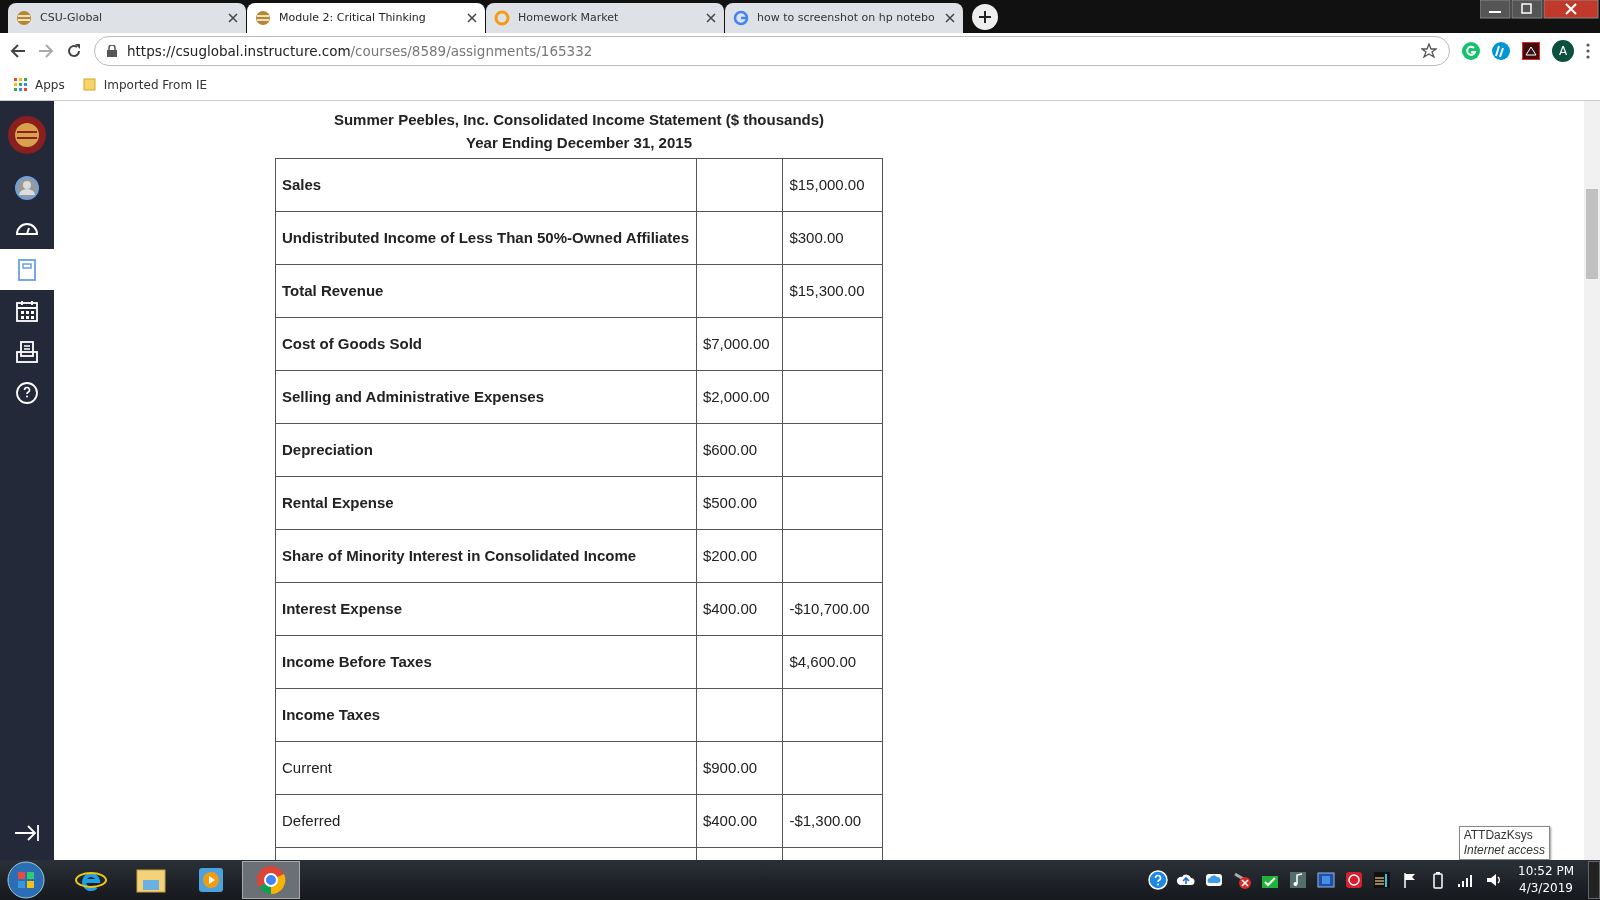  I want to click on browser-tab: CSU-Global, so click(127, 18).